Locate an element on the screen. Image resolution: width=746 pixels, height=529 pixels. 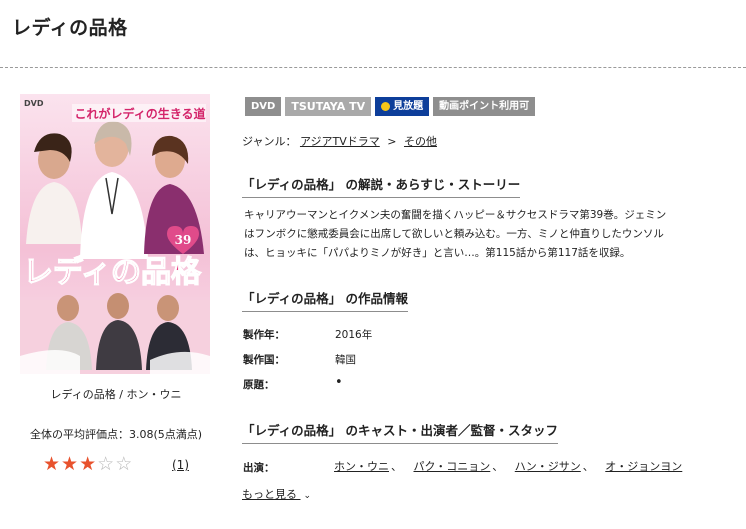
cast-link: ホン・ウニ is located at coordinates (361, 466).